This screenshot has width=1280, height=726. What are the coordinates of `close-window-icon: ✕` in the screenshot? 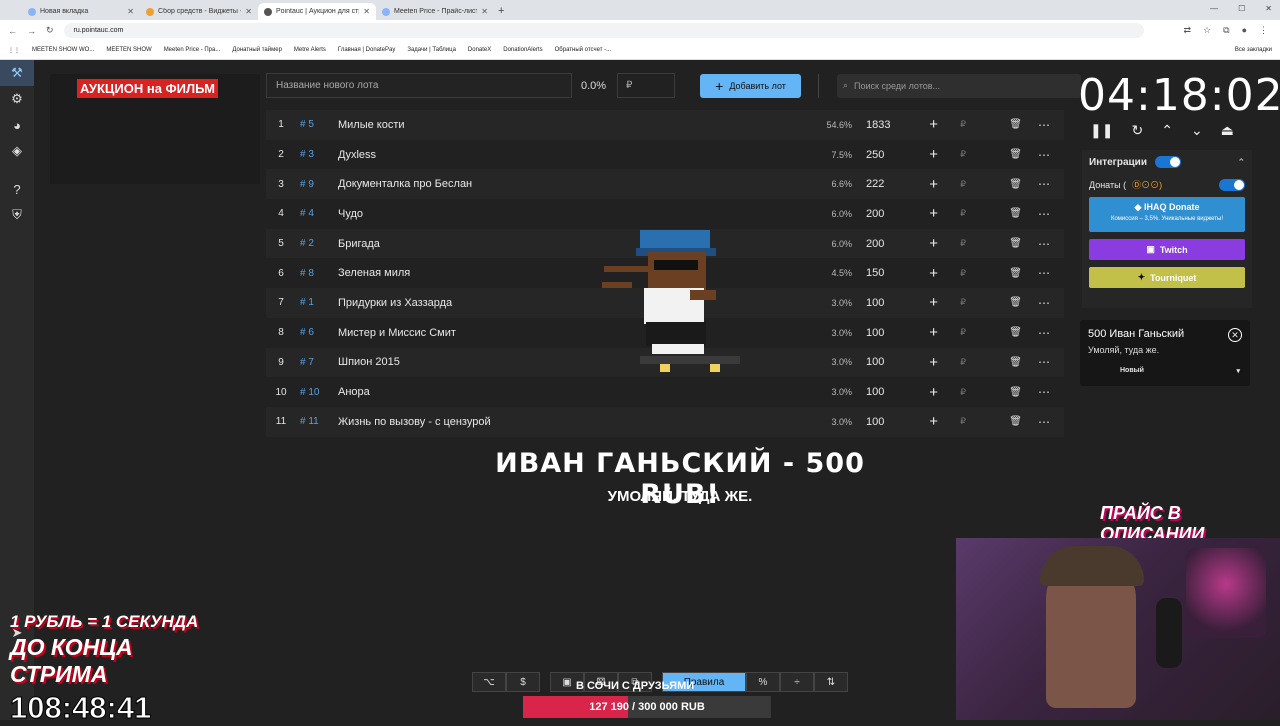 It's located at (1268, 8).